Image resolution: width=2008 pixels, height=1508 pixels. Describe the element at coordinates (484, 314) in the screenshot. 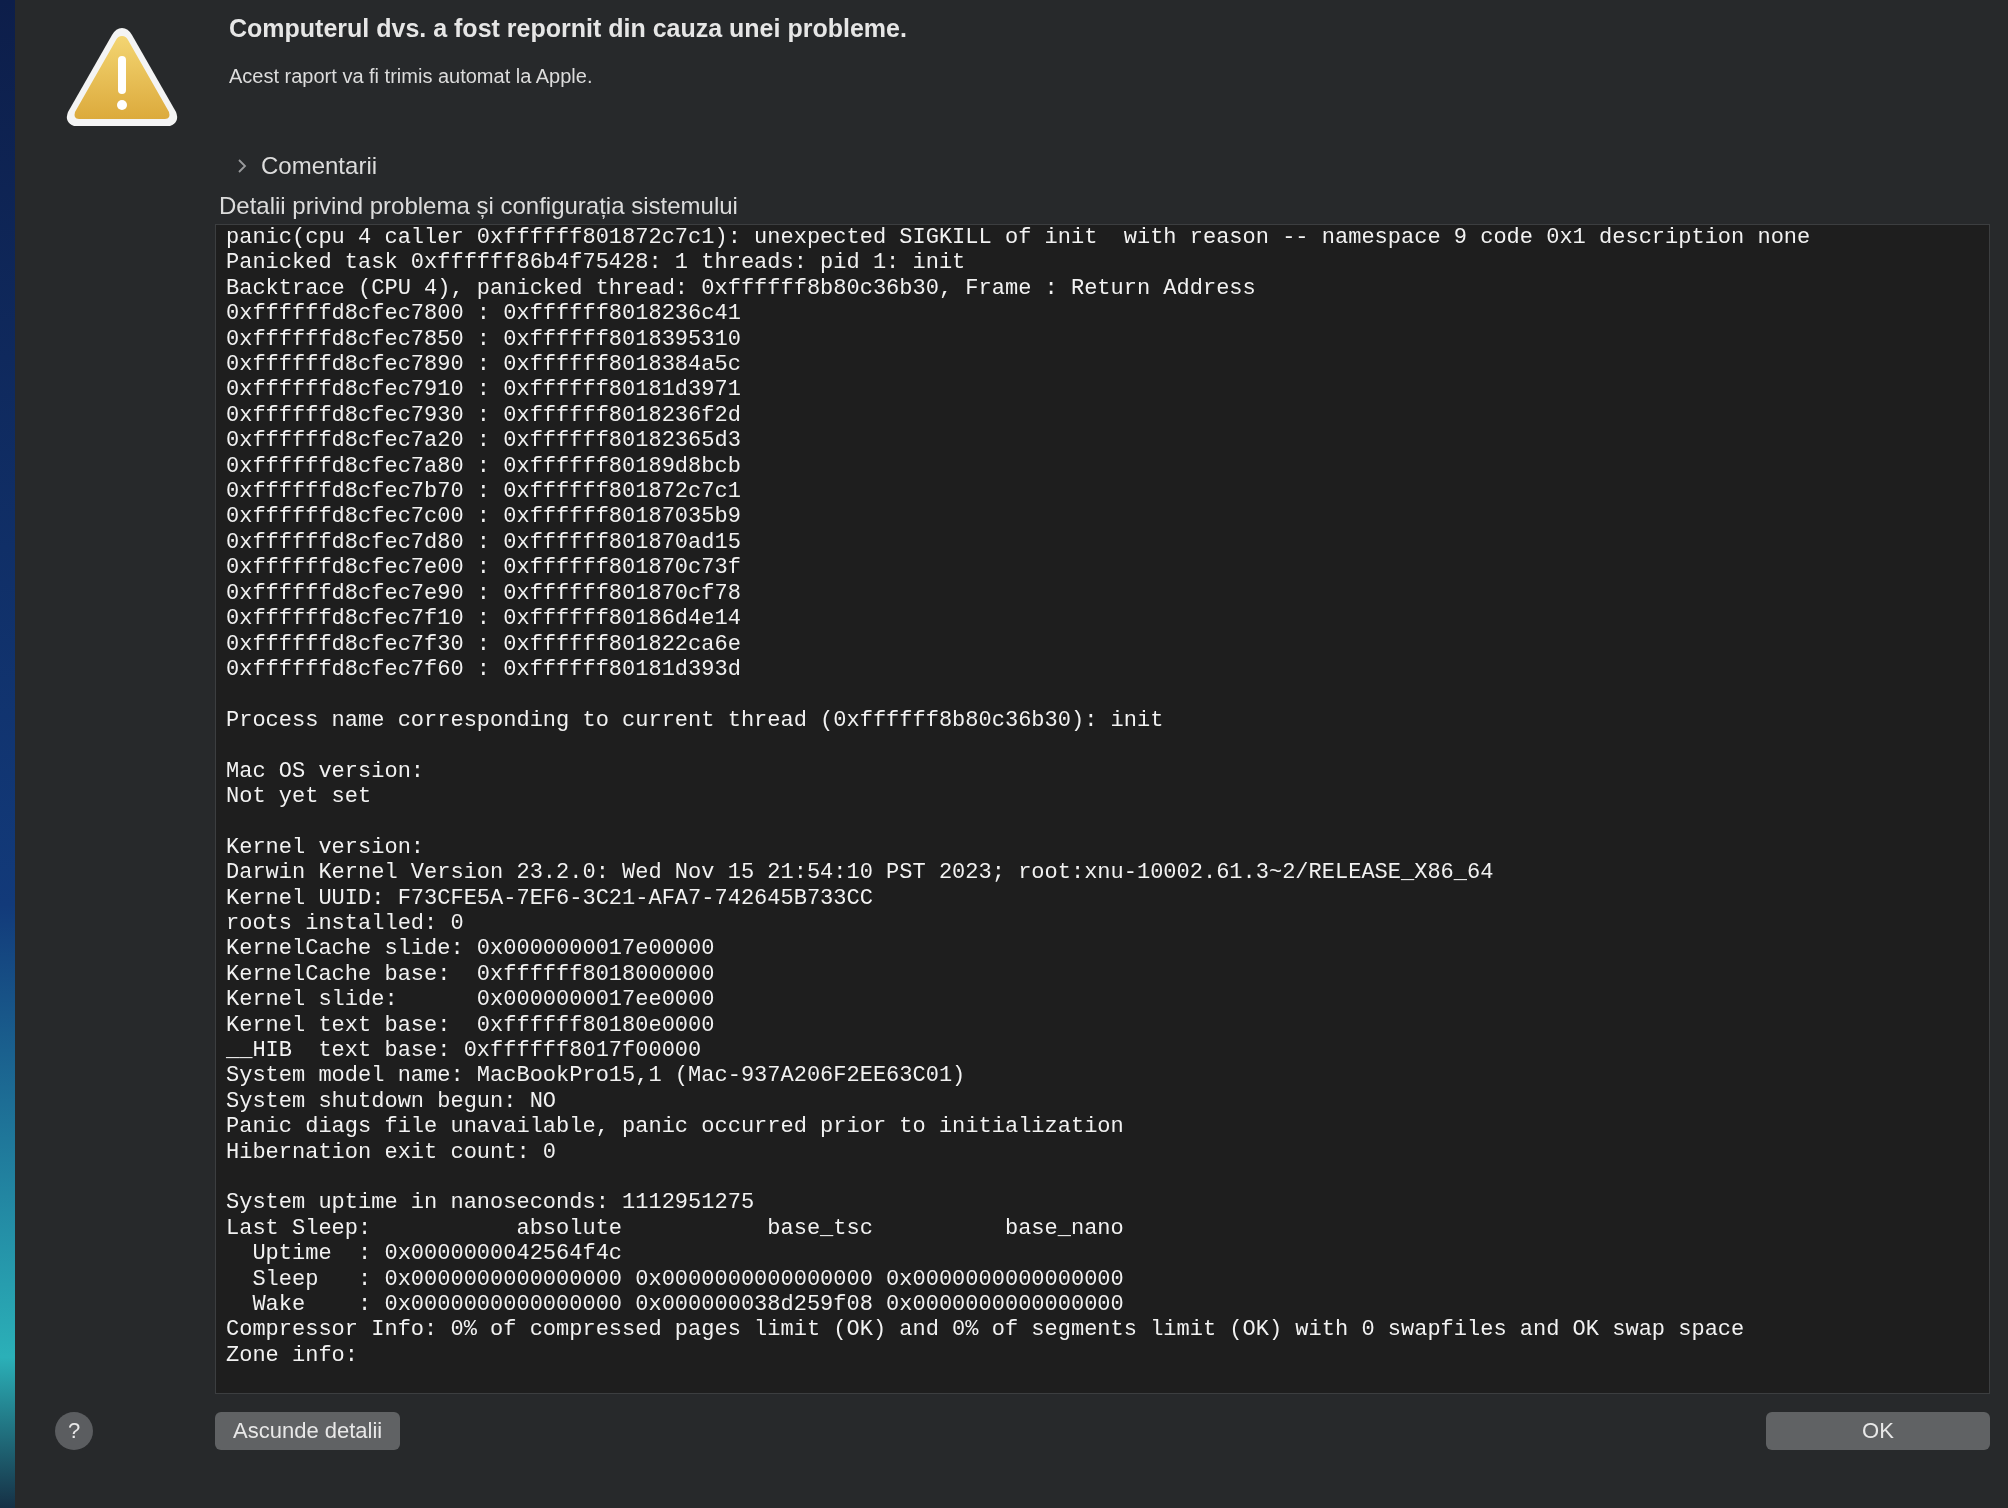

I see `report-line: 0xffffffd8cfec7800 : 0xffffff8018236c41` at that location.